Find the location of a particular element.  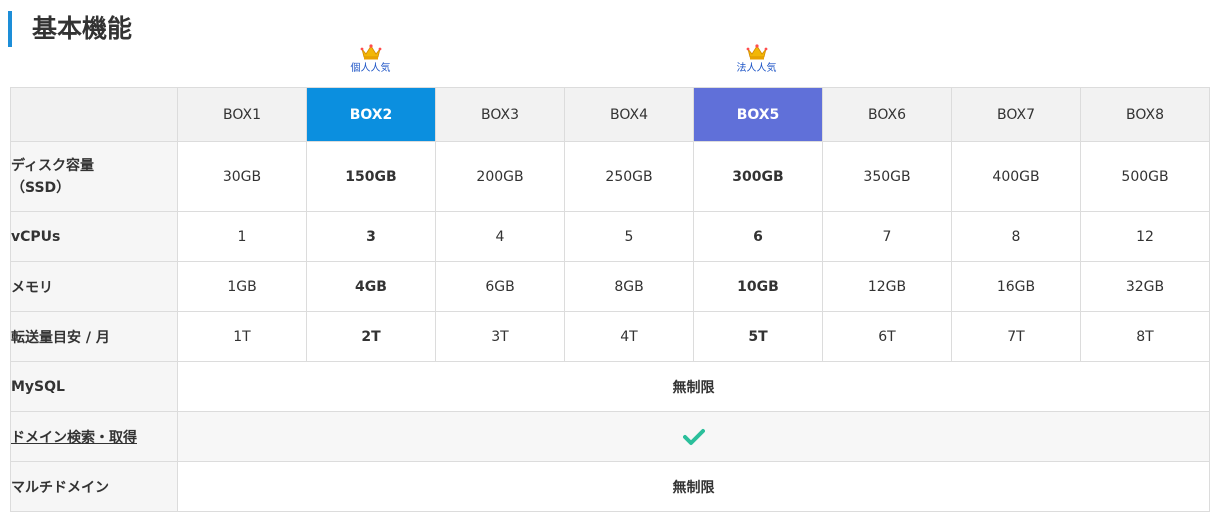

header-corner is located at coordinates (94, 114).